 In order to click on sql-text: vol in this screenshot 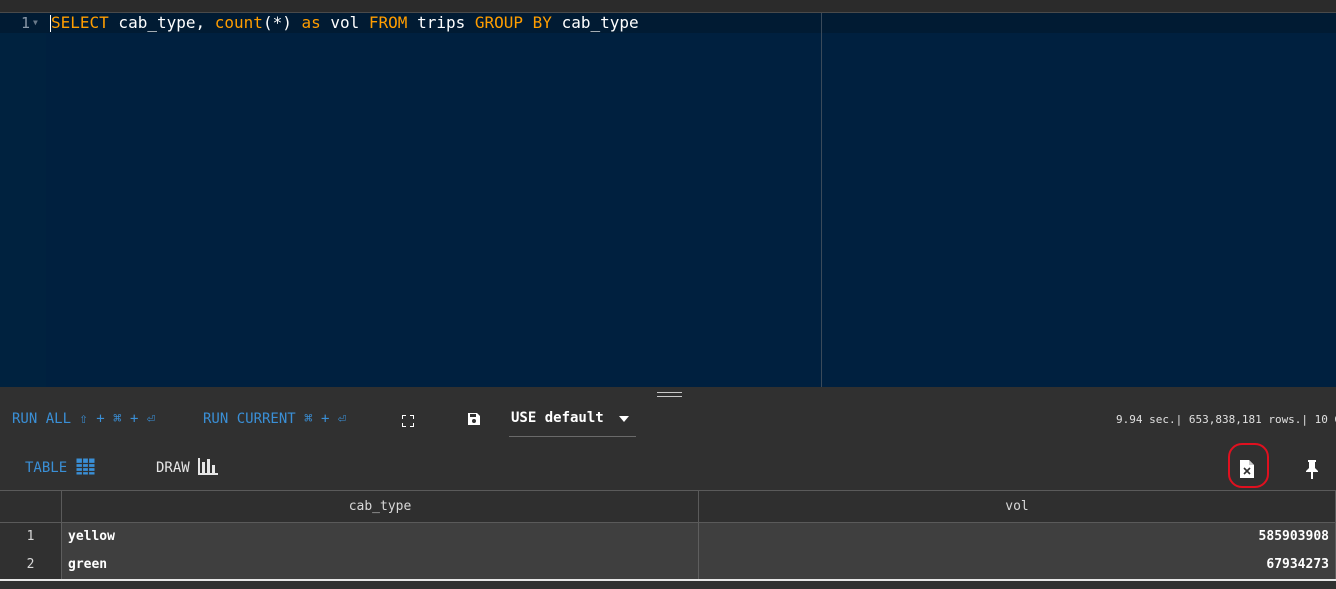, I will do `click(344, 22)`.